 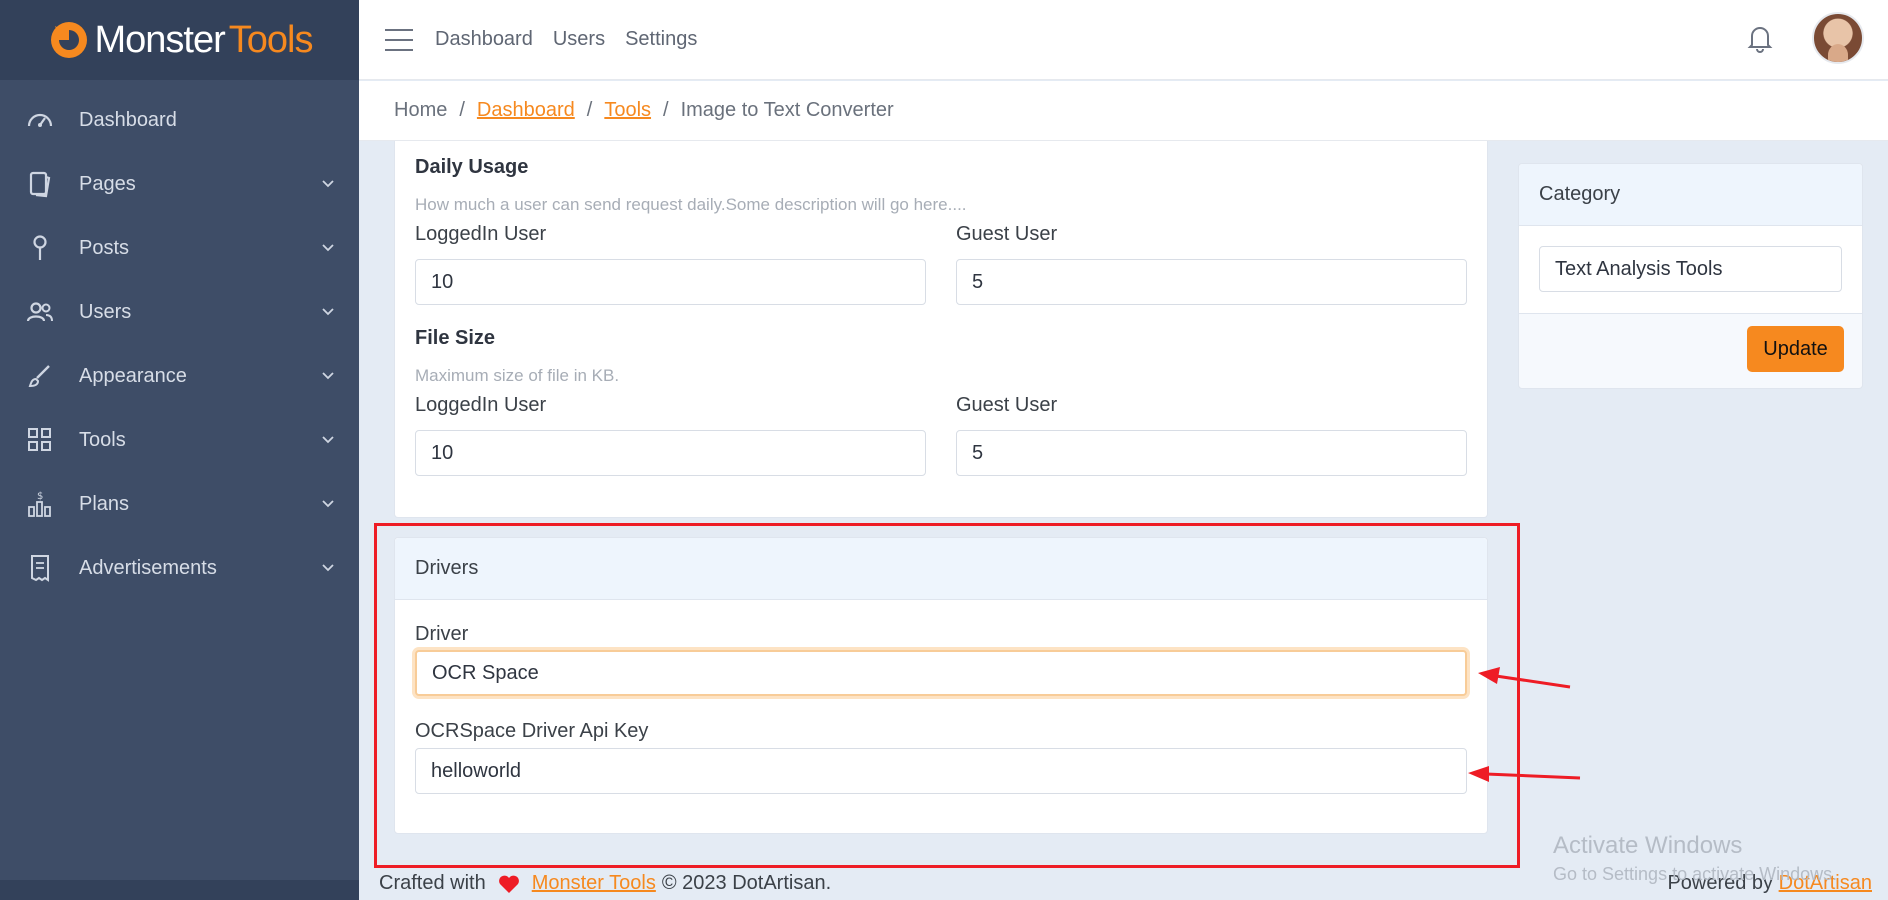 I want to click on sidebar-item-advertisements: Advertisements, so click(x=179, y=568).